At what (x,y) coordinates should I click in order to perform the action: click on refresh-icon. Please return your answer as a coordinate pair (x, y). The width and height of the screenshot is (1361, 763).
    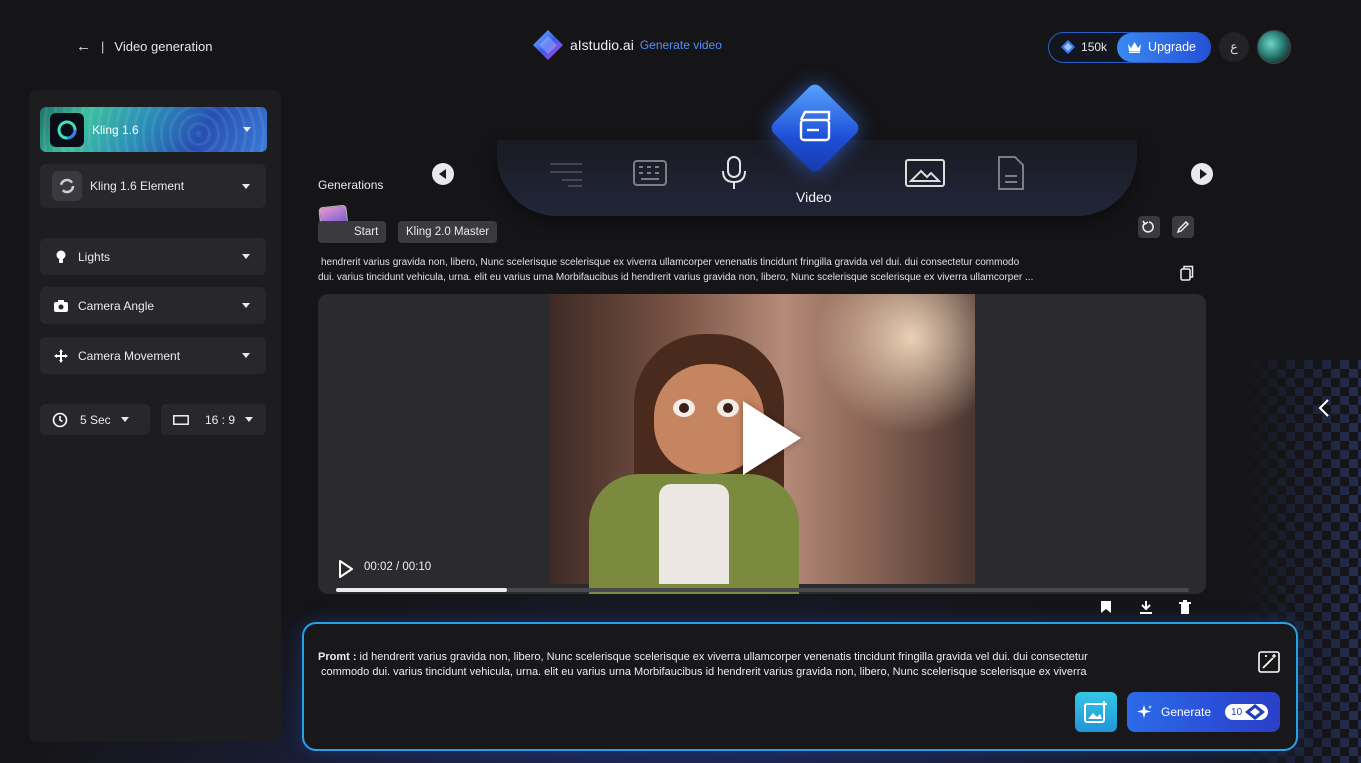
    Looking at the image, I should click on (1148, 226).